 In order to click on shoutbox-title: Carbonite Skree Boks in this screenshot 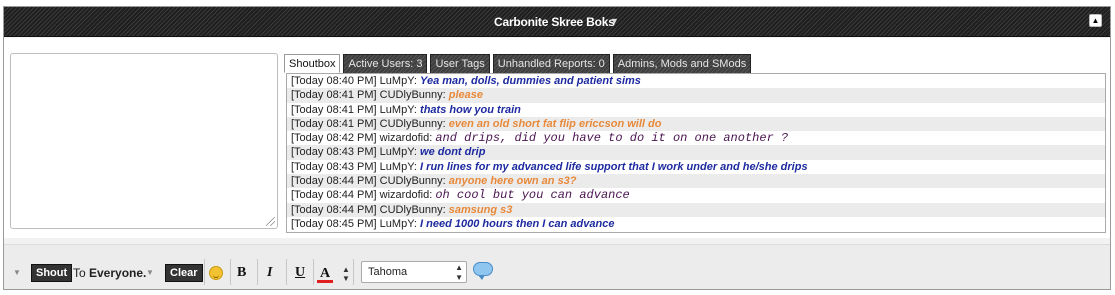, I will do `click(554, 22)`.